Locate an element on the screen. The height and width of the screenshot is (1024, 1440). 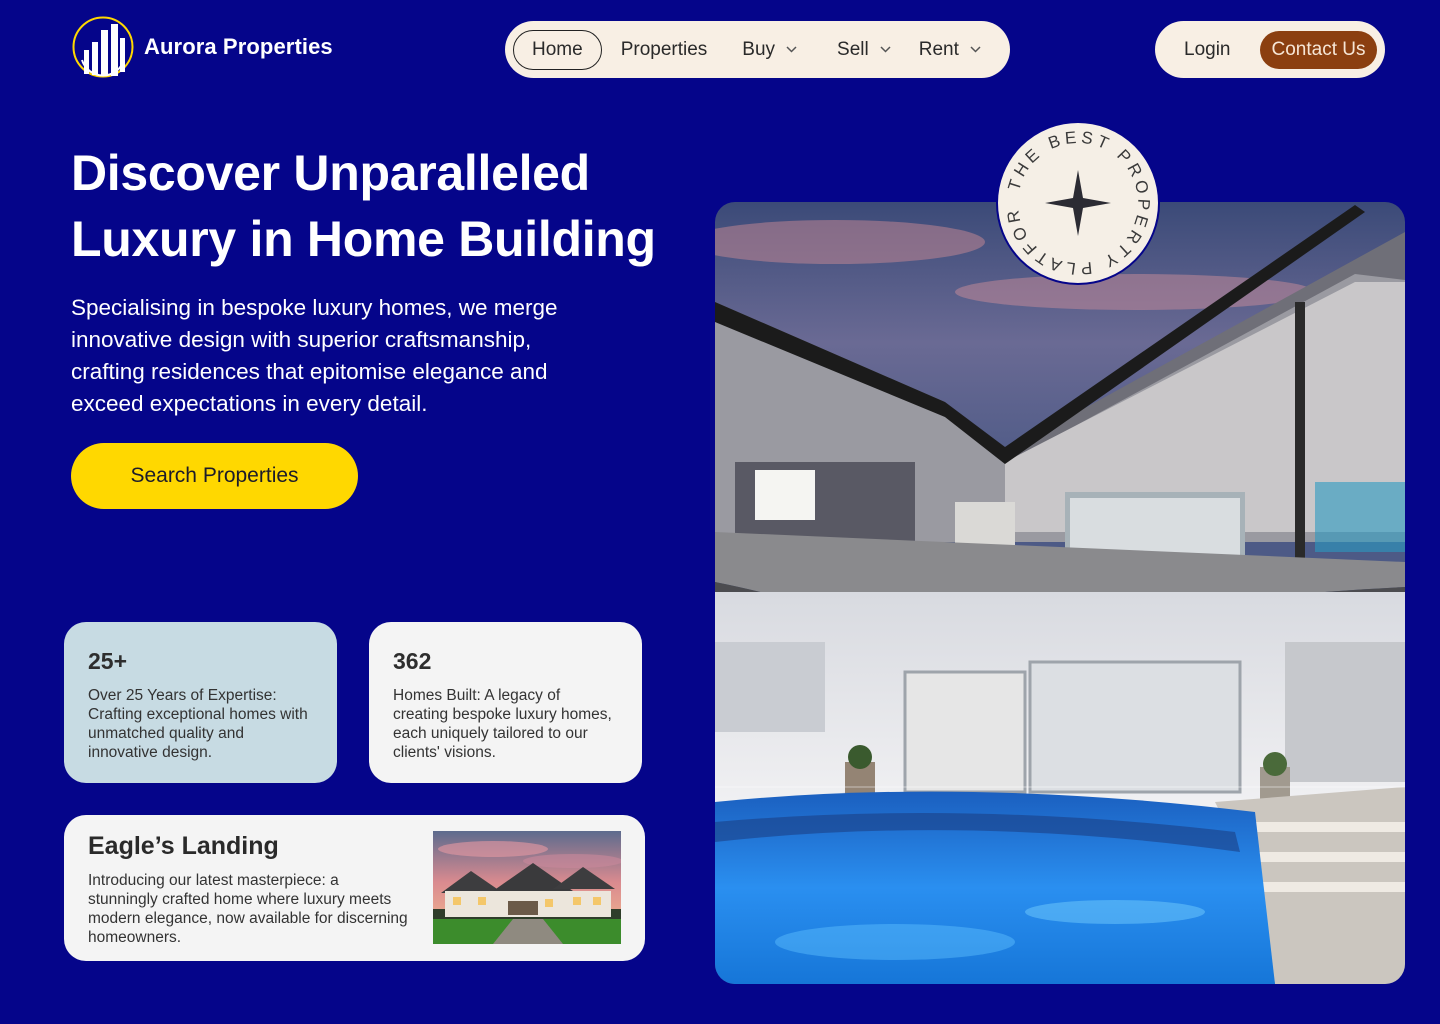
nav-home: Home is located at coordinates (557, 49).